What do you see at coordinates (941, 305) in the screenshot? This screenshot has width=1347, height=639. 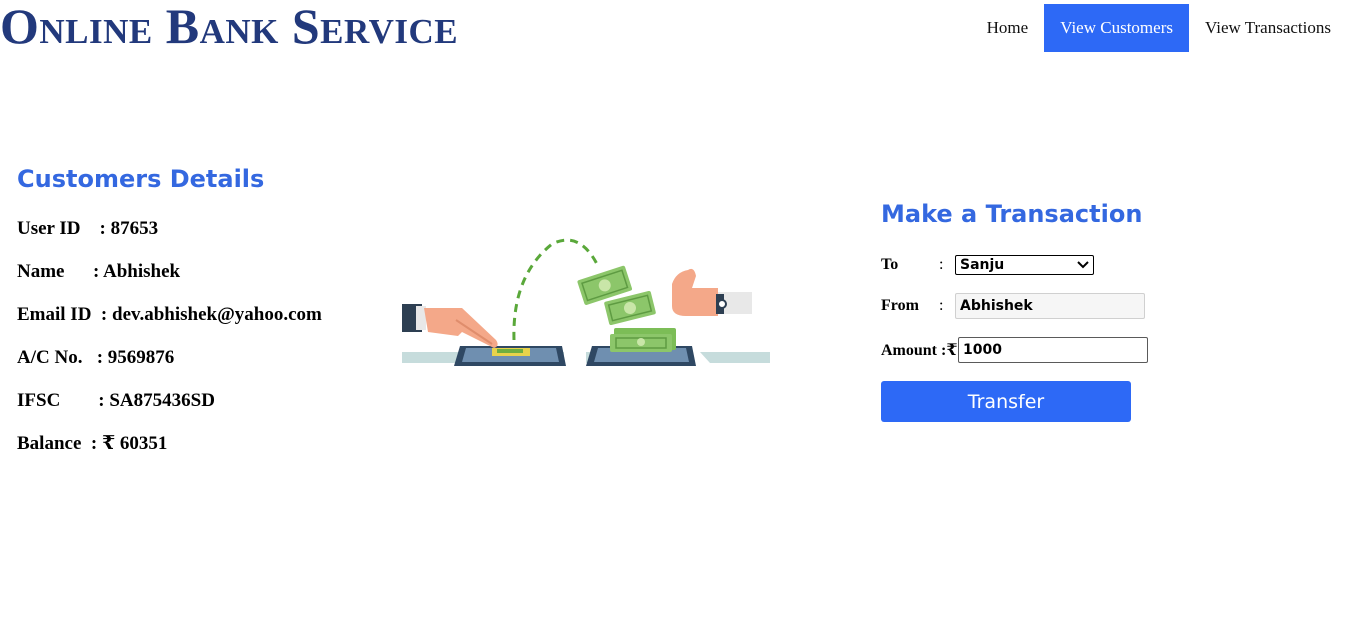 I see `from-colon: :` at bounding box center [941, 305].